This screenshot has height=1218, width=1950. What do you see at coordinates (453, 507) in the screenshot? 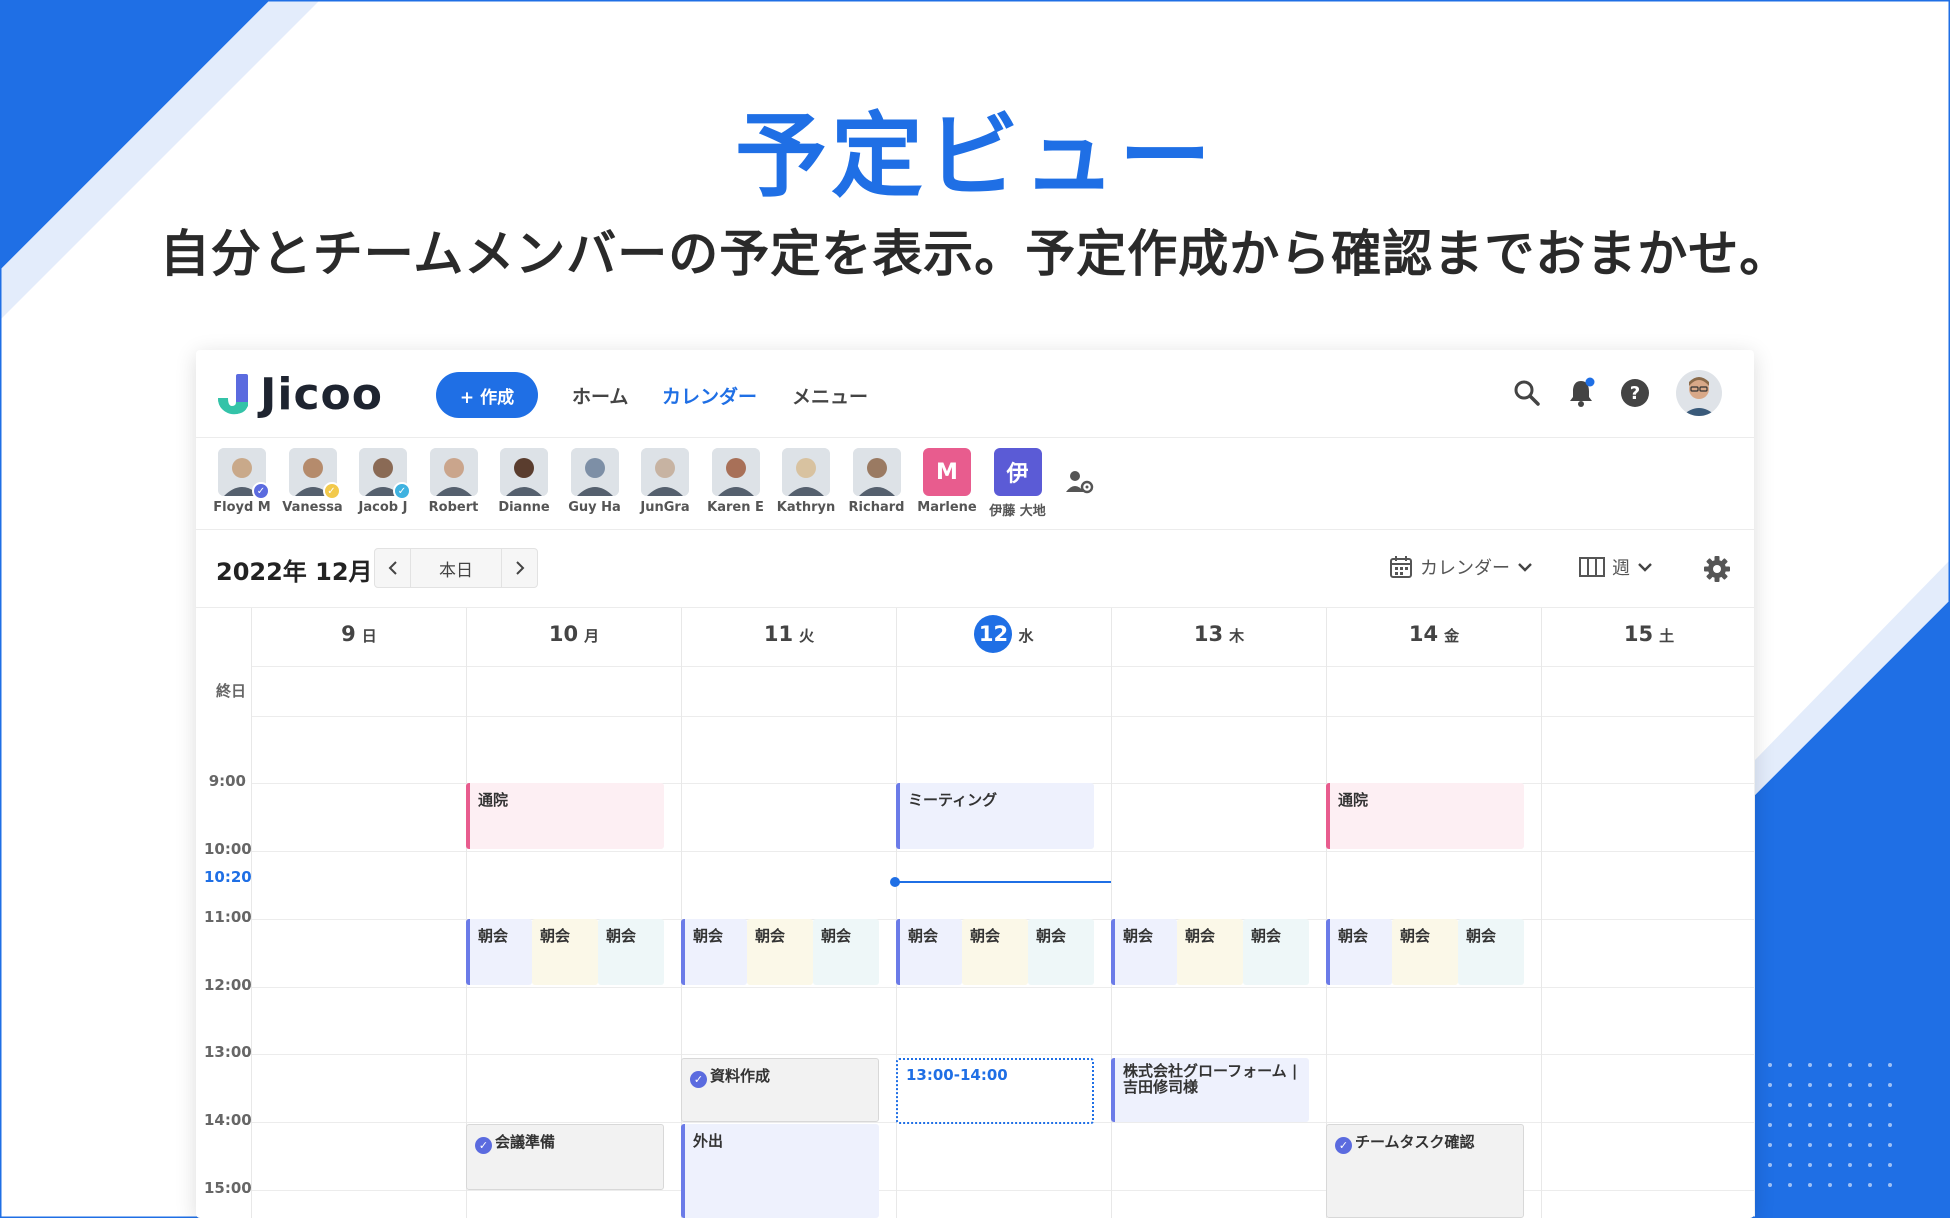
I see `member-name: Robert` at bounding box center [453, 507].